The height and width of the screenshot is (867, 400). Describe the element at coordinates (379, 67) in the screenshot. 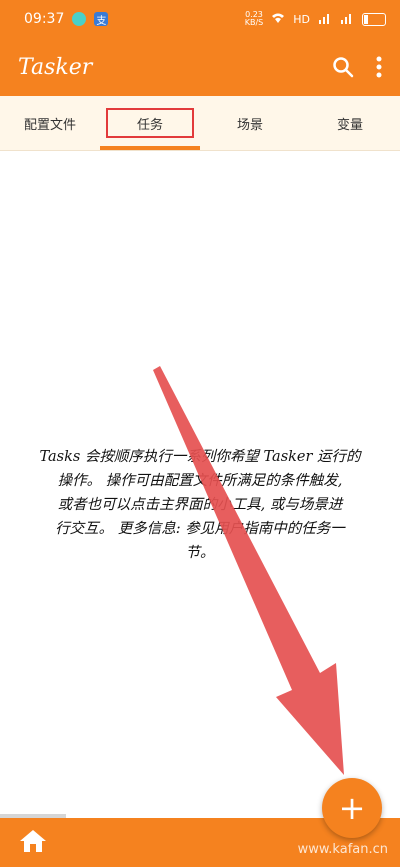

I see `more-options-icon` at that location.